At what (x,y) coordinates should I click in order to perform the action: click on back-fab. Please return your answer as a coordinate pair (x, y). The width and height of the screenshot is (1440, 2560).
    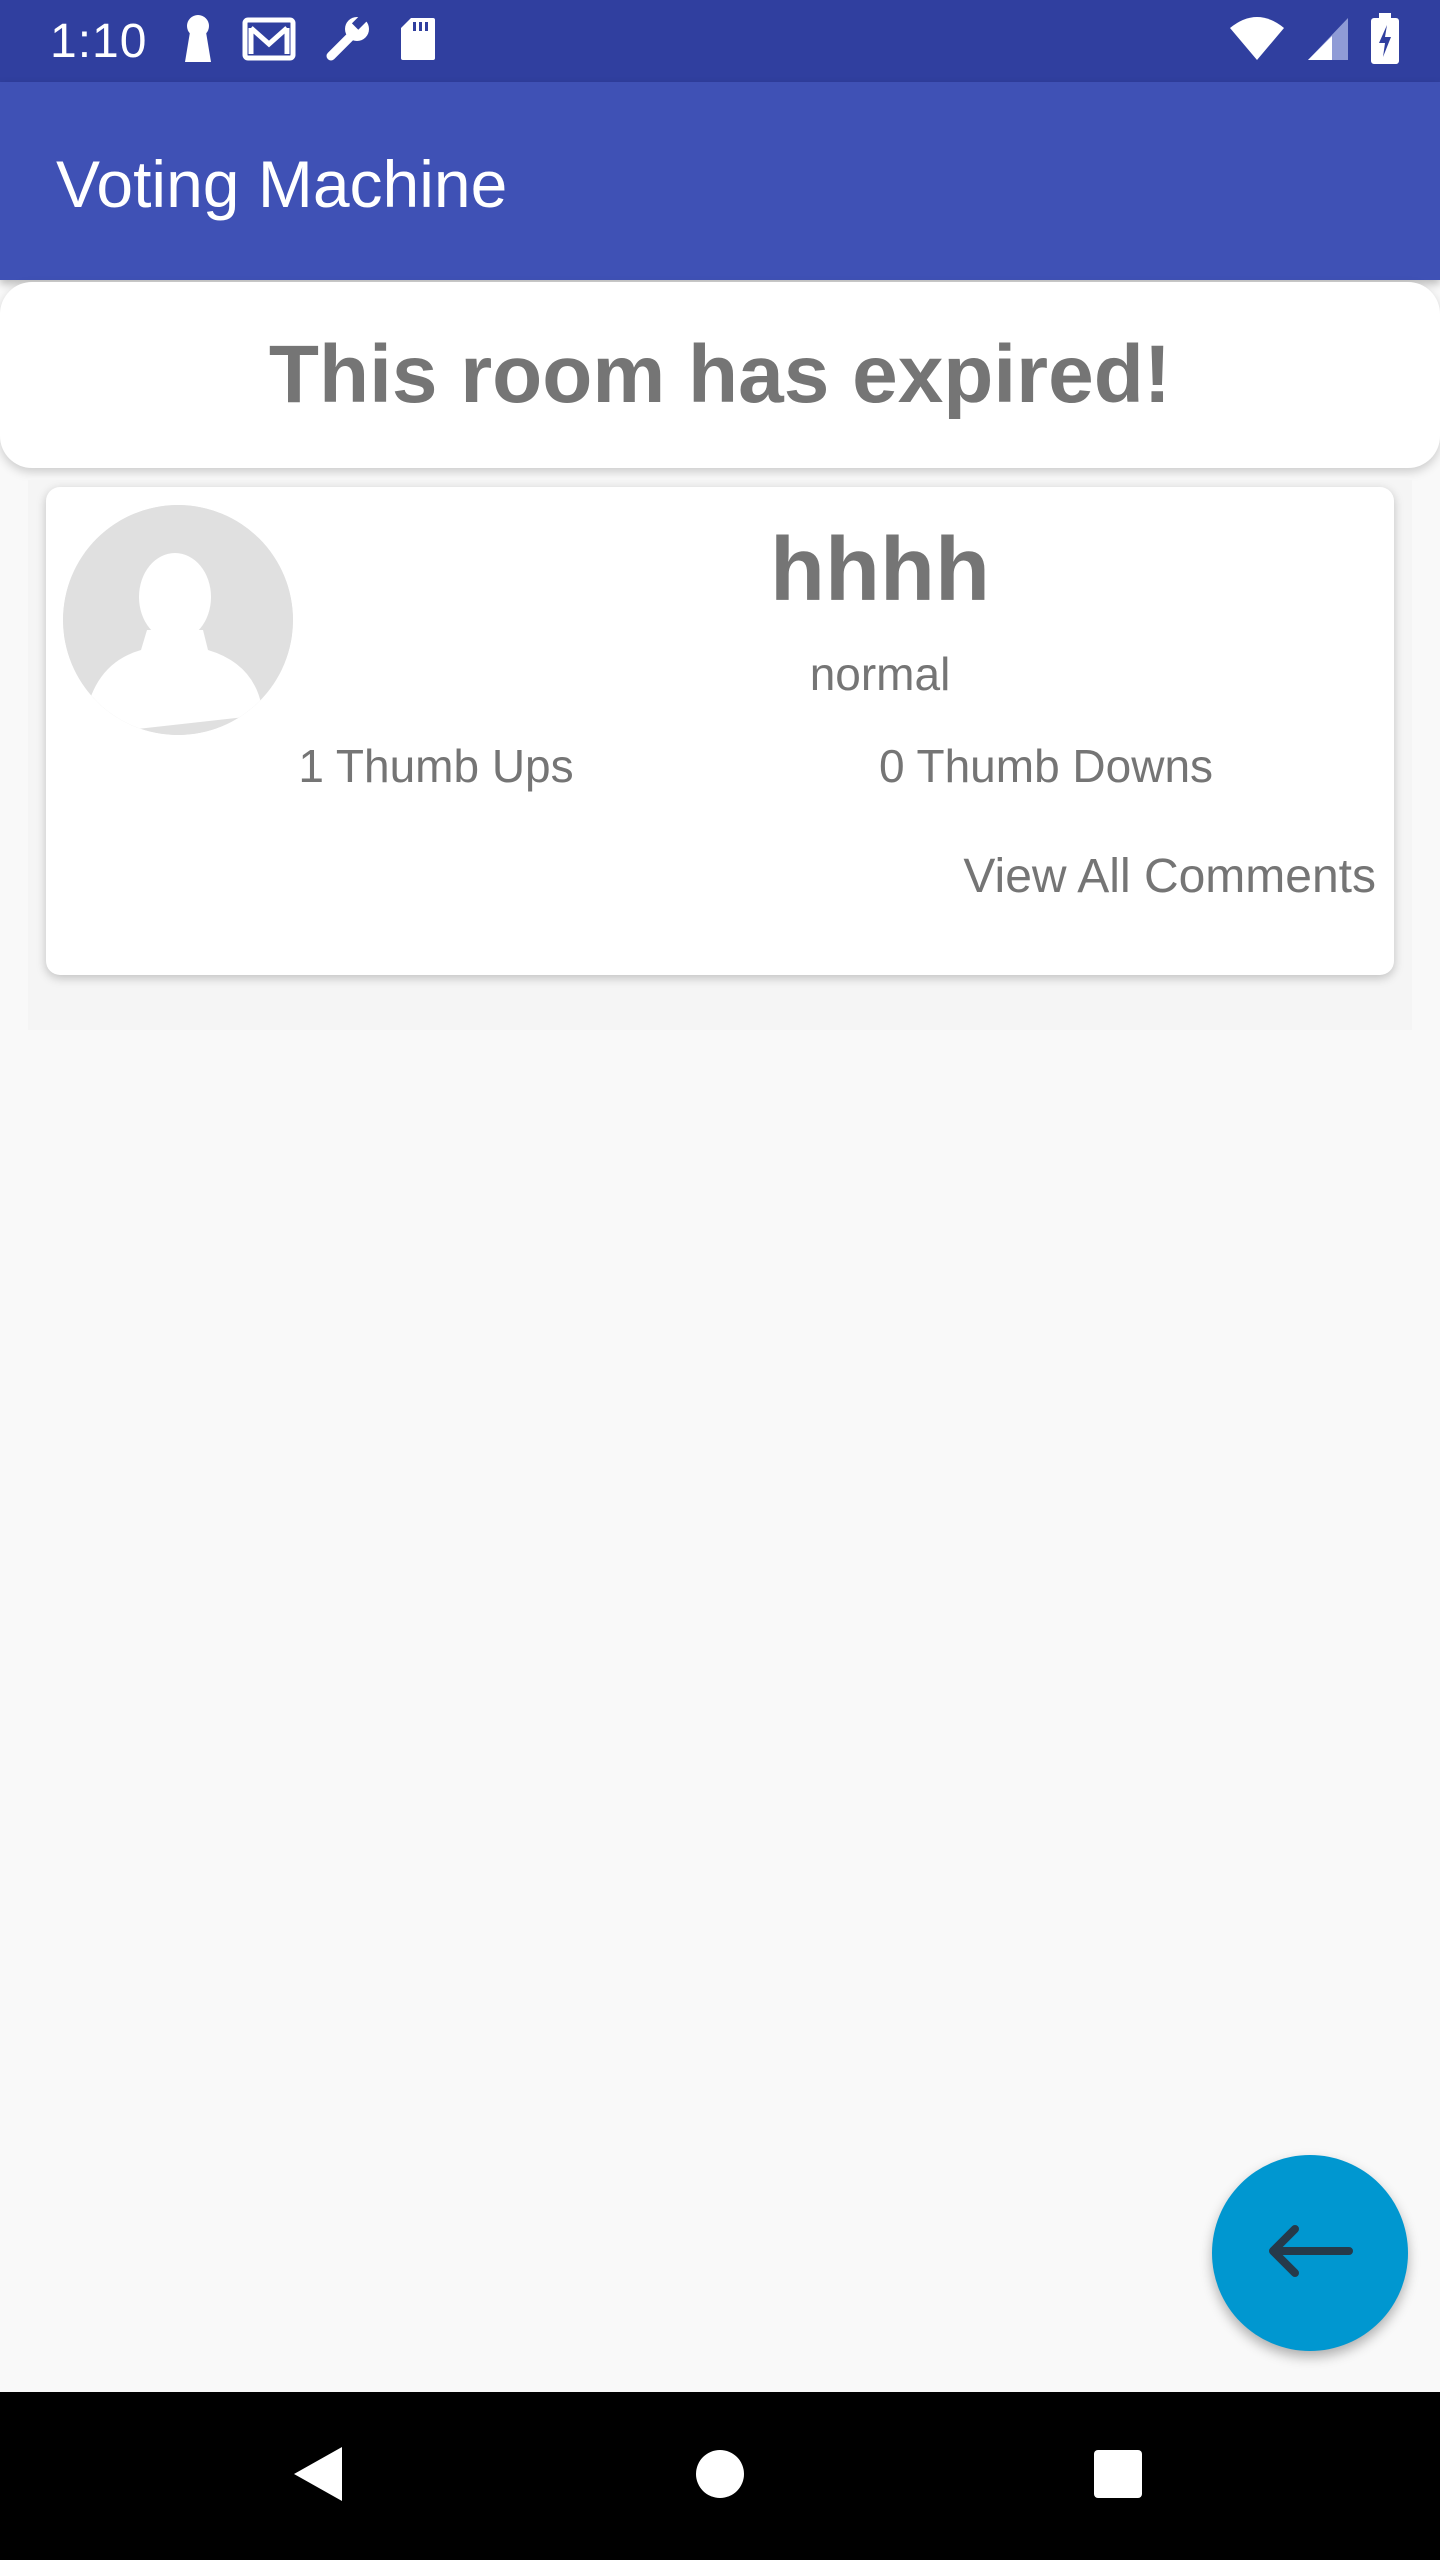
    Looking at the image, I should click on (1310, 2253).